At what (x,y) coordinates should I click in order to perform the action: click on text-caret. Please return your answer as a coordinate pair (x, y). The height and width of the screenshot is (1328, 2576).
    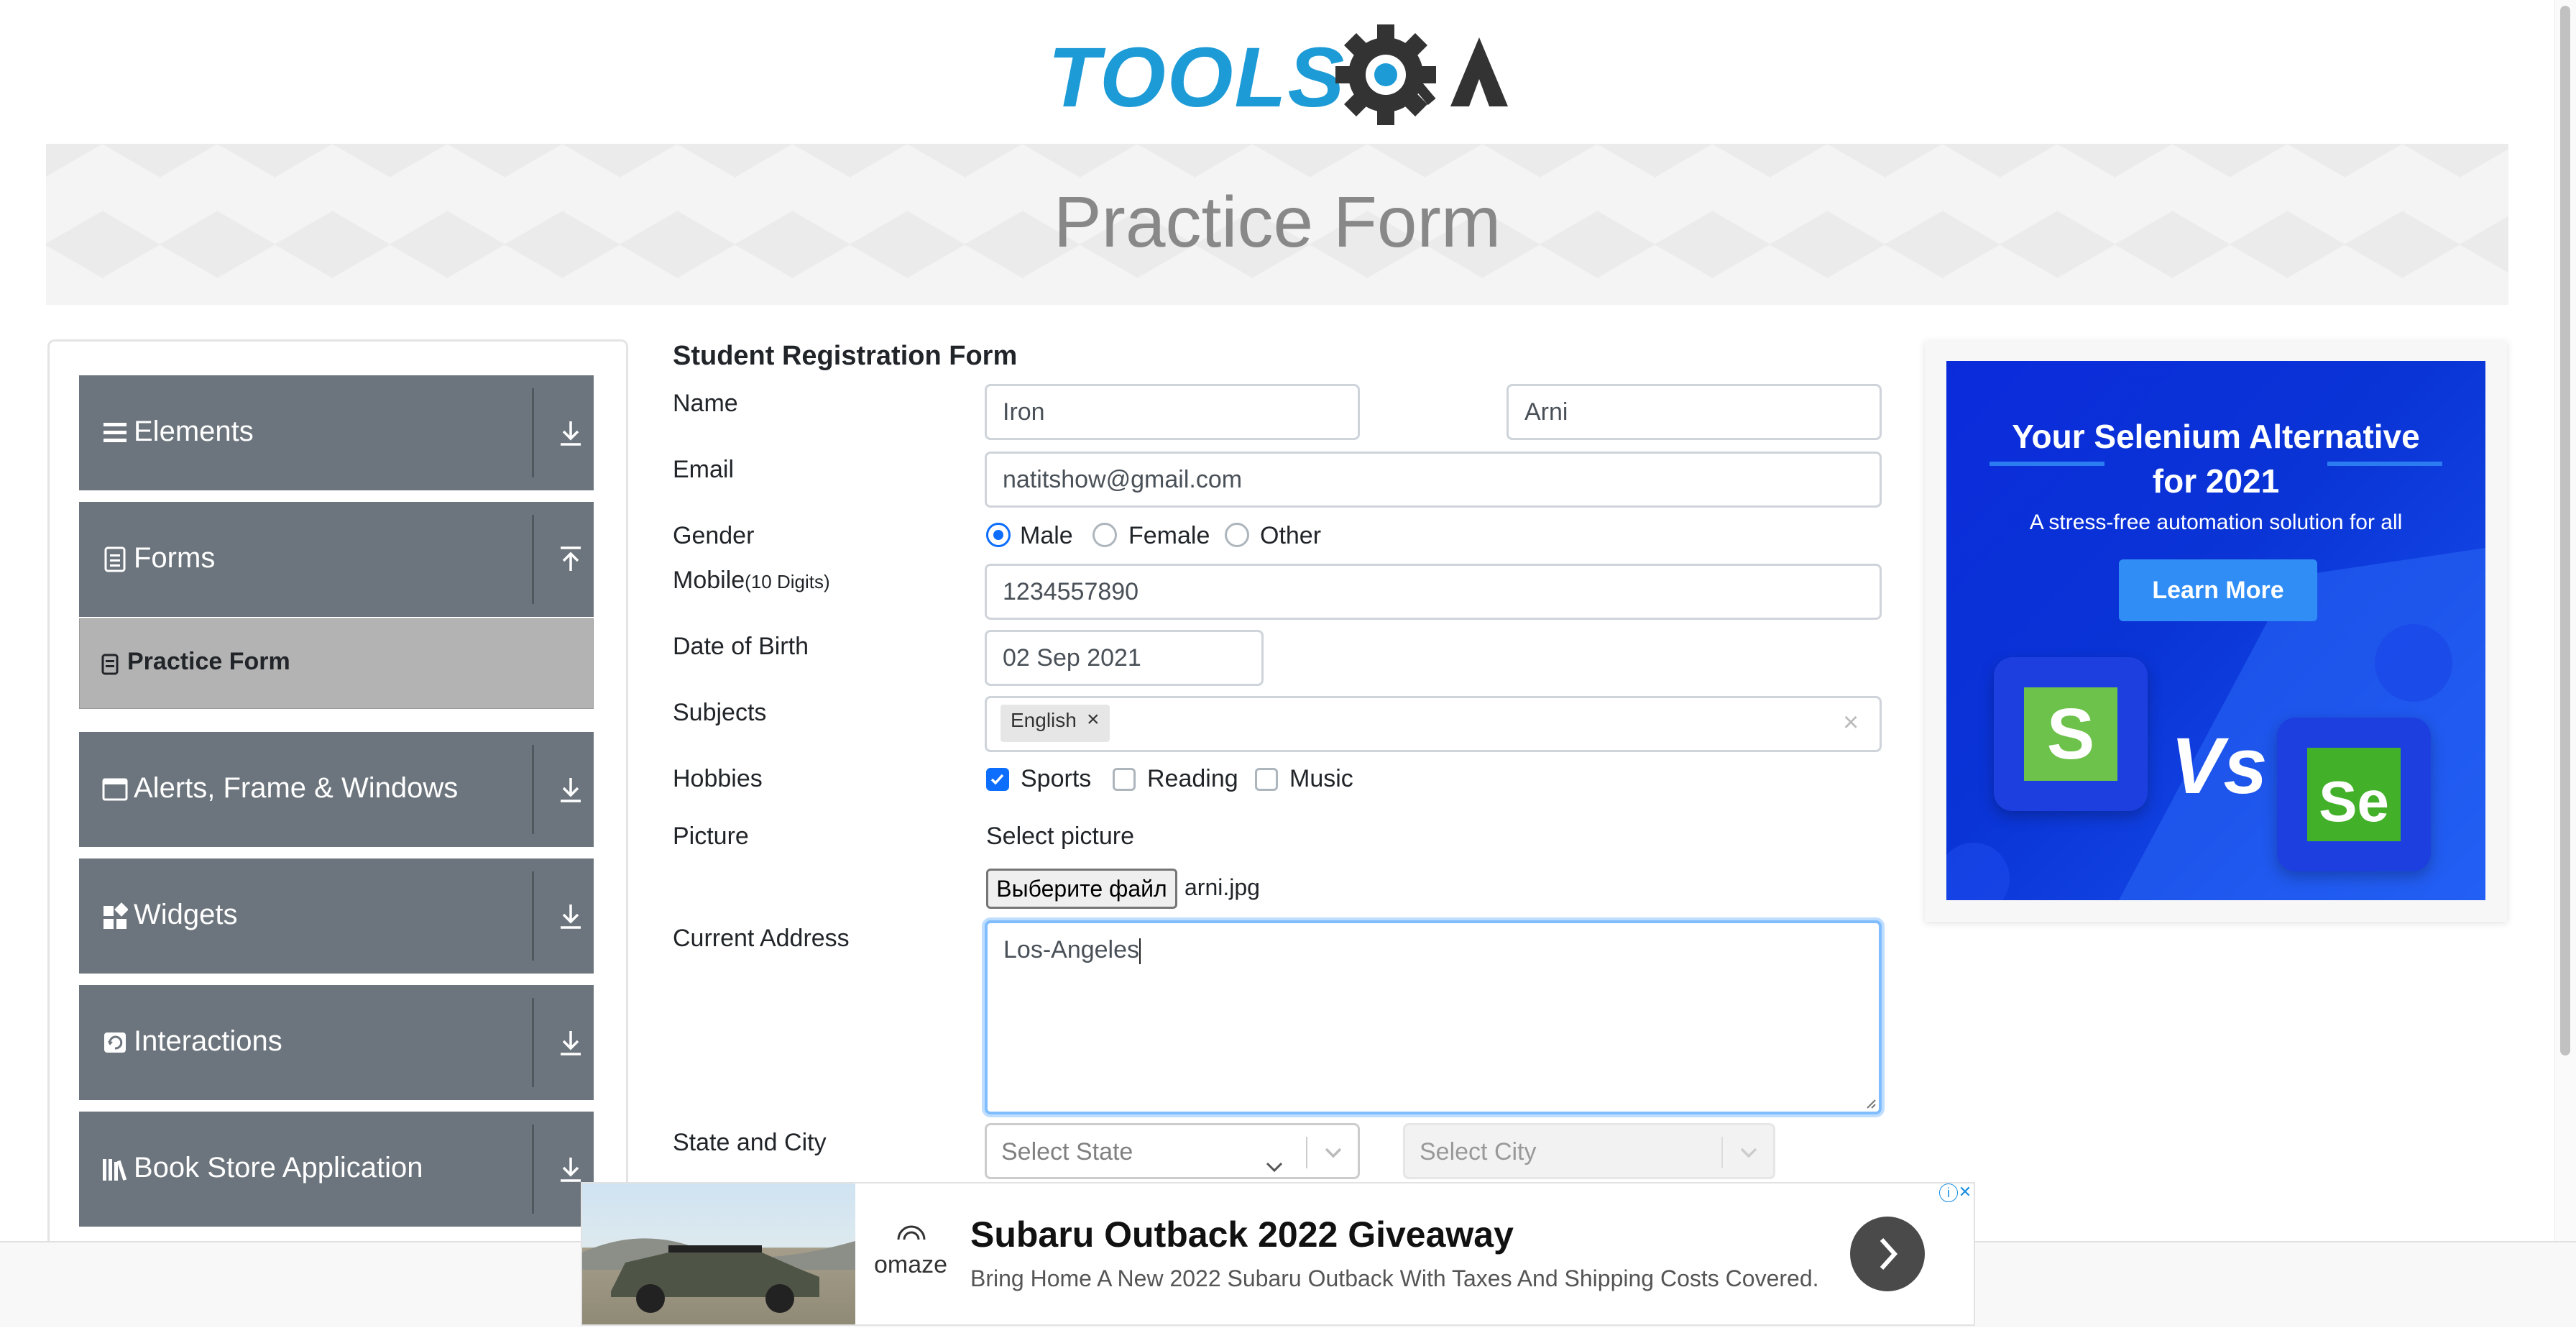
    Looking at the image, I should click on (1140, 951).